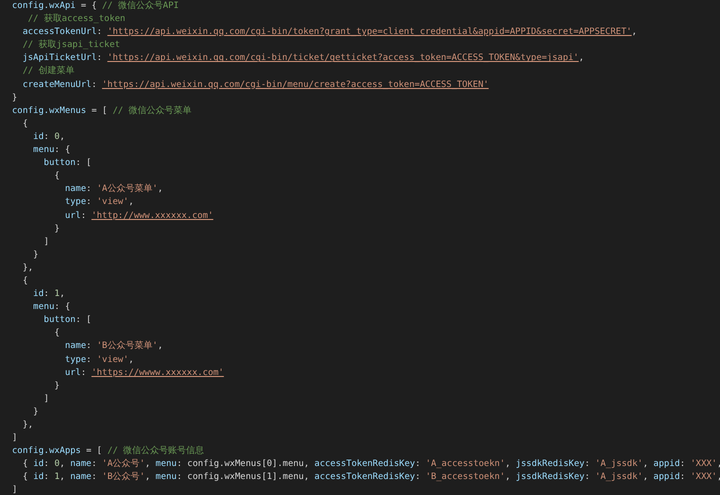 Image resolution: width=720 pixels, height=495 pixels. Describe the element at coordinates (102, 111) in the screenshot. I see `code-line: config.wxMenus = [ // 微信公众号菜单` at that location.